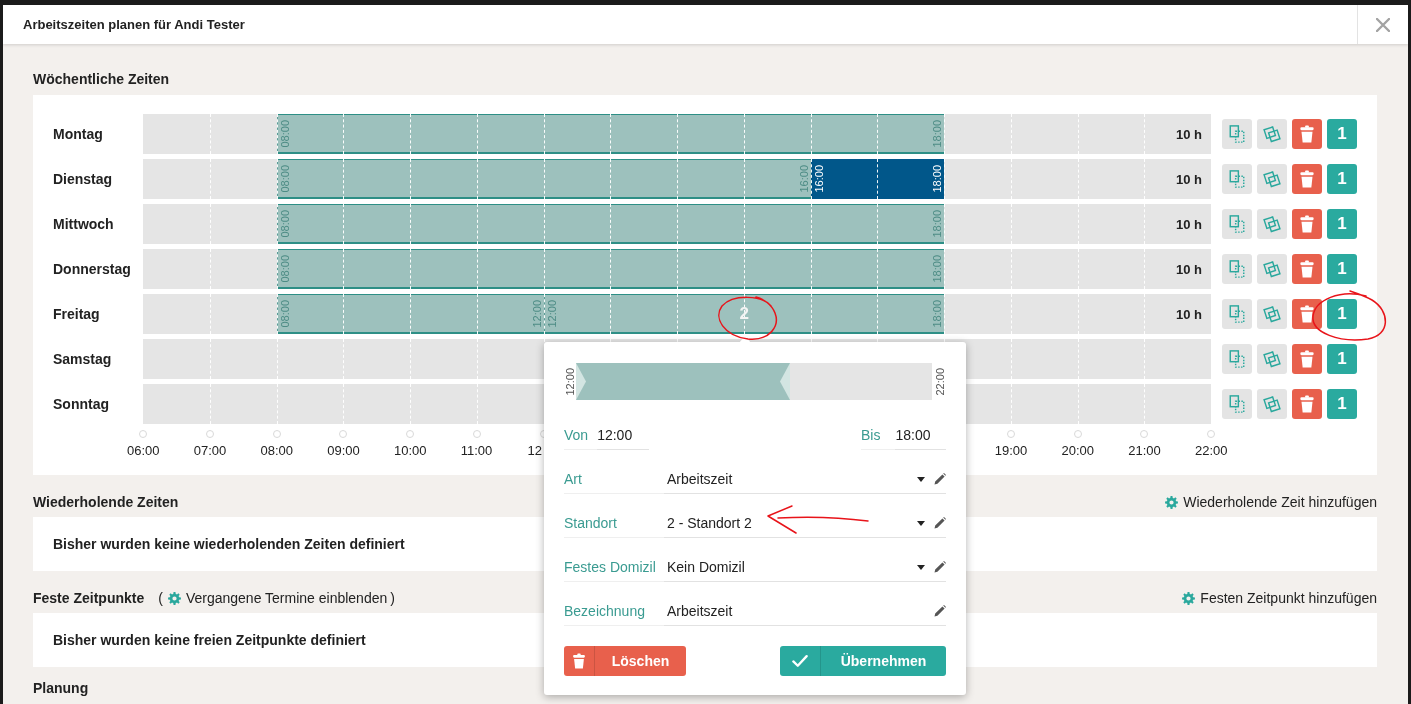 The image size is (1411, 704). Describe the element at coordinates (83, 179) in the screenshot. I see `day-label: Dienstag` at that location.